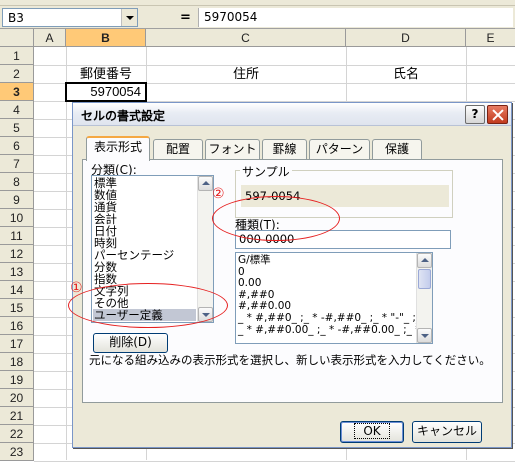 The height and width of the screenshot is (462, 515). Describe the element at coordinates (490, 38) in the screenshot. I see `column-header-e: E` at that location.